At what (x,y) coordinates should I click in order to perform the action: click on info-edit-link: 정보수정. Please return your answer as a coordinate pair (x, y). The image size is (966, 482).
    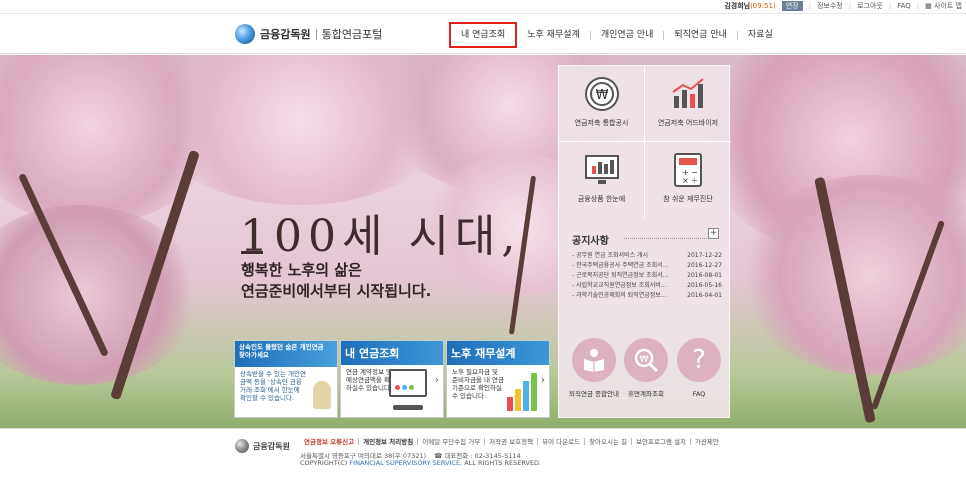
    Looking at the image, I should click on (830, 6).